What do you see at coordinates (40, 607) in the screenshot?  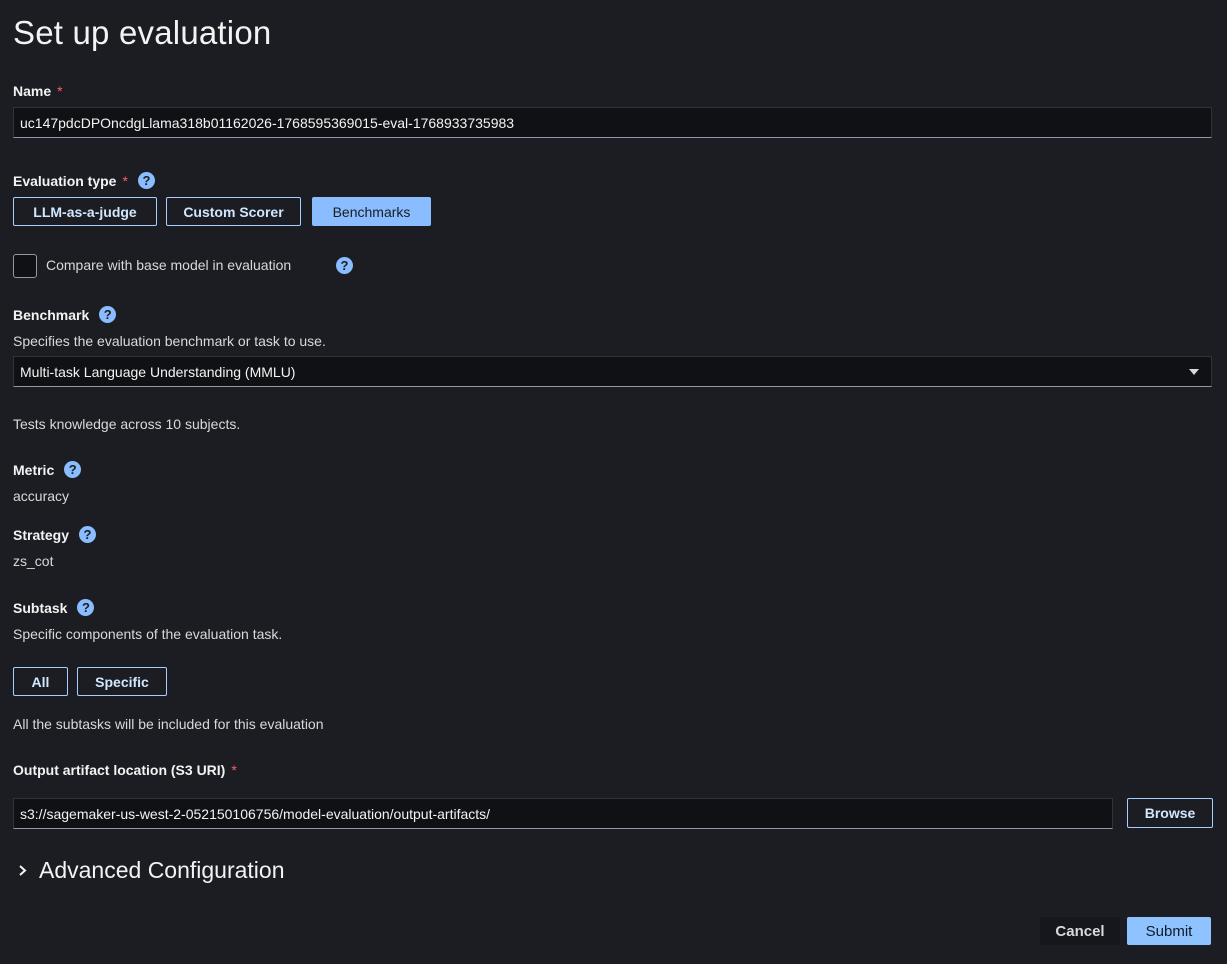 I see `subtask-label-text: Subtask` at bounding box center [40, 607].